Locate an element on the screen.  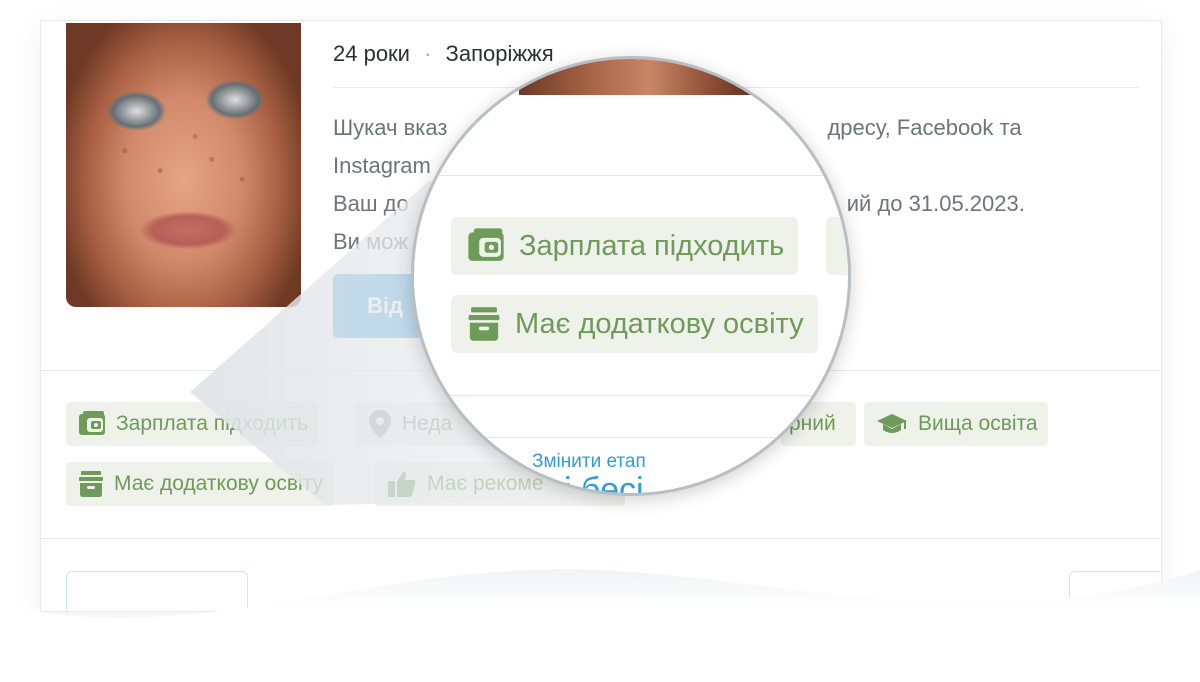
thumbs-up-icon is located at coordinates (402, 484).